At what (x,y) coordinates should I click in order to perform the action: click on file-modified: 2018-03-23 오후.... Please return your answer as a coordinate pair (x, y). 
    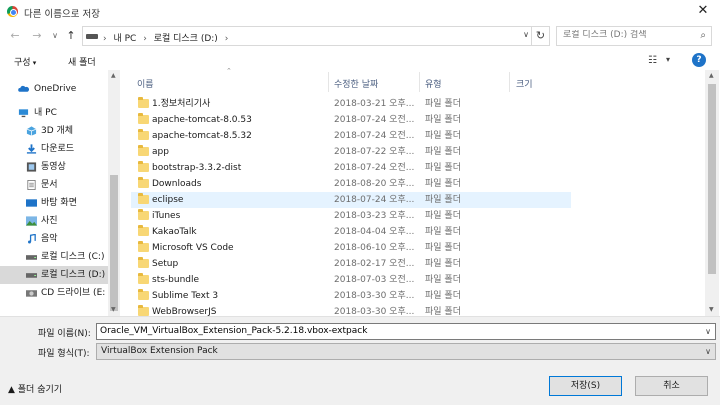
    Looking at the image, I should click on (374, 216).